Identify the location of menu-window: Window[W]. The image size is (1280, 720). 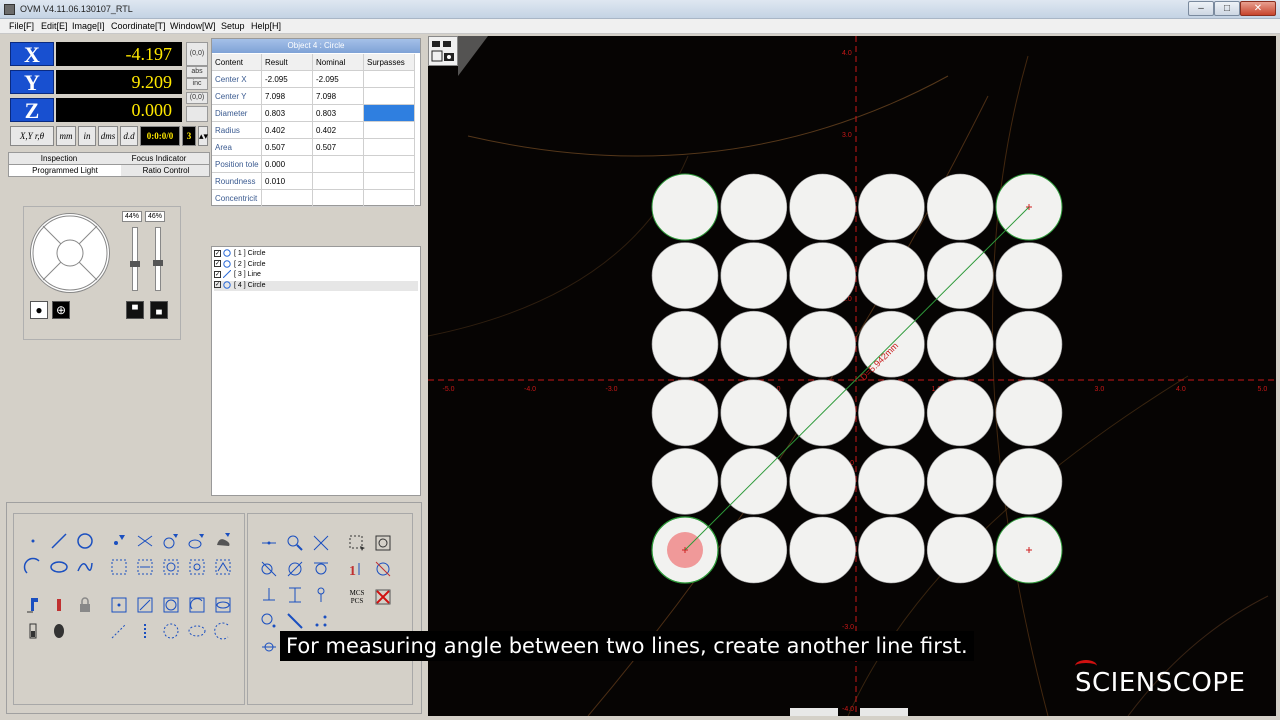
(193, 26).